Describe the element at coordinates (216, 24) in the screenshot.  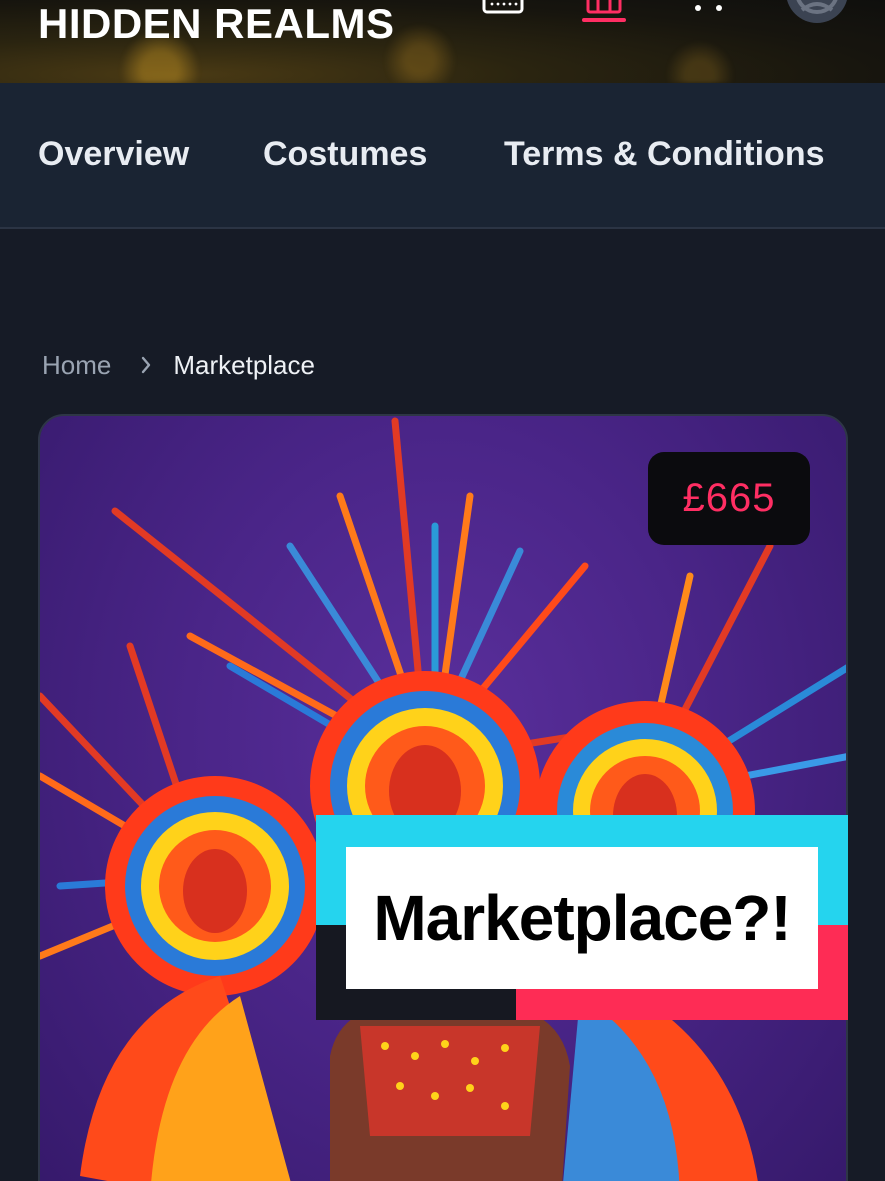
I see `brand-logo-text: HIDDEN REALMS` at that location.